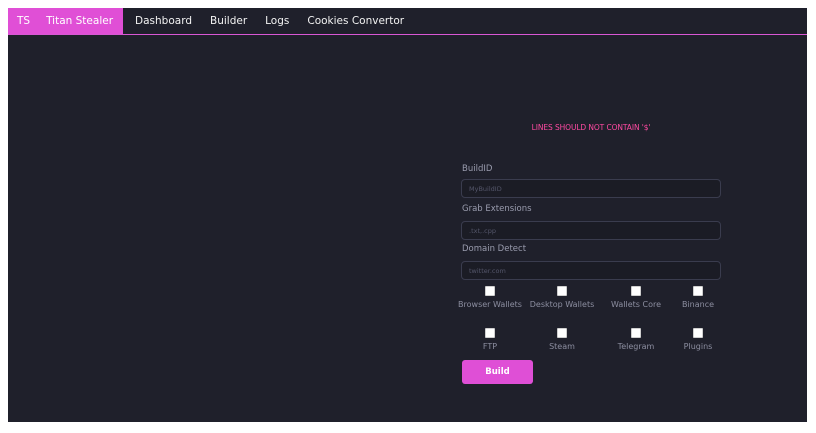  Describe the element at coordinates (562, 291) in the screenshot. I see `desktop-wallets-checkbox` at that location.